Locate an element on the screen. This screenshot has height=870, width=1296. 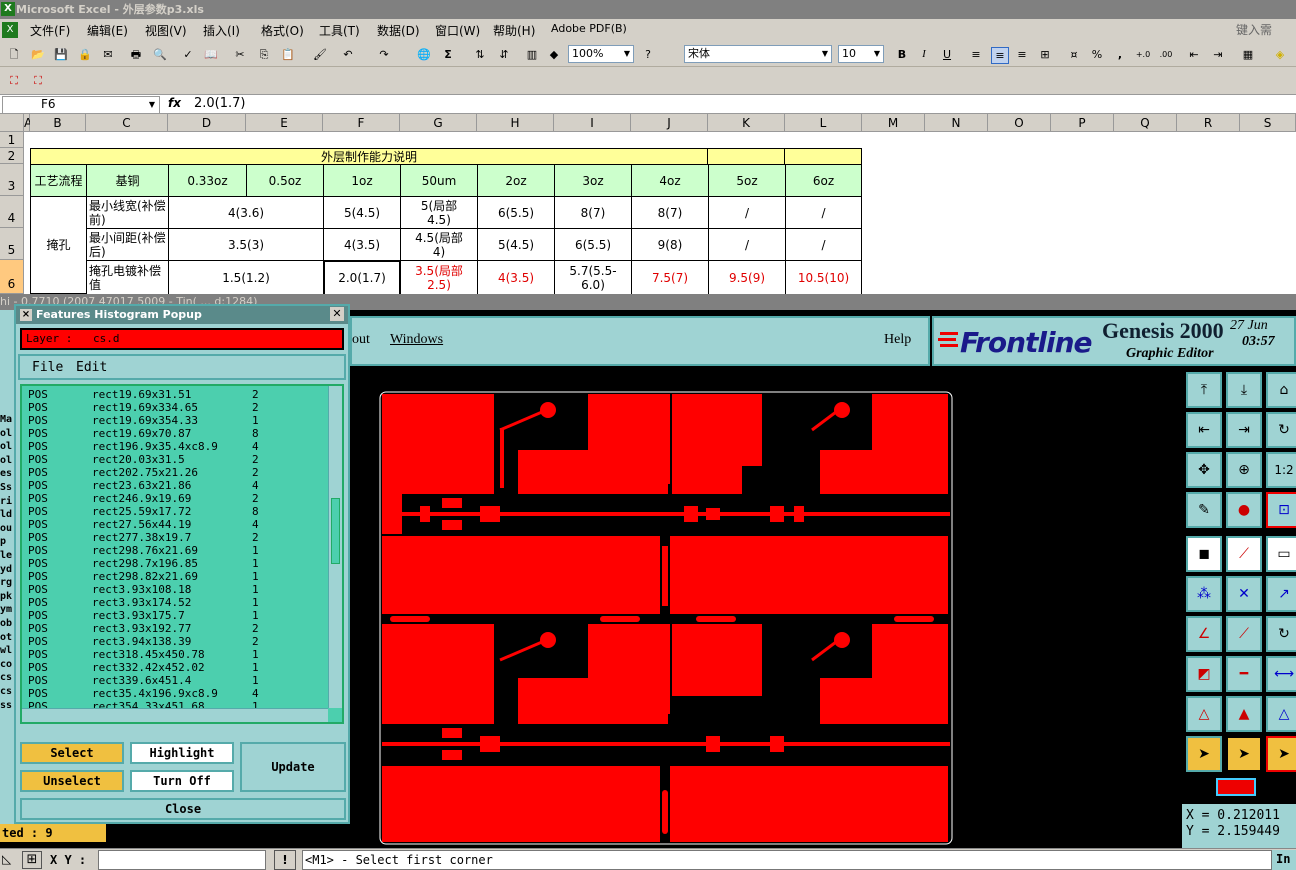
alert-icon: ! is located at coordinates (285, 860).